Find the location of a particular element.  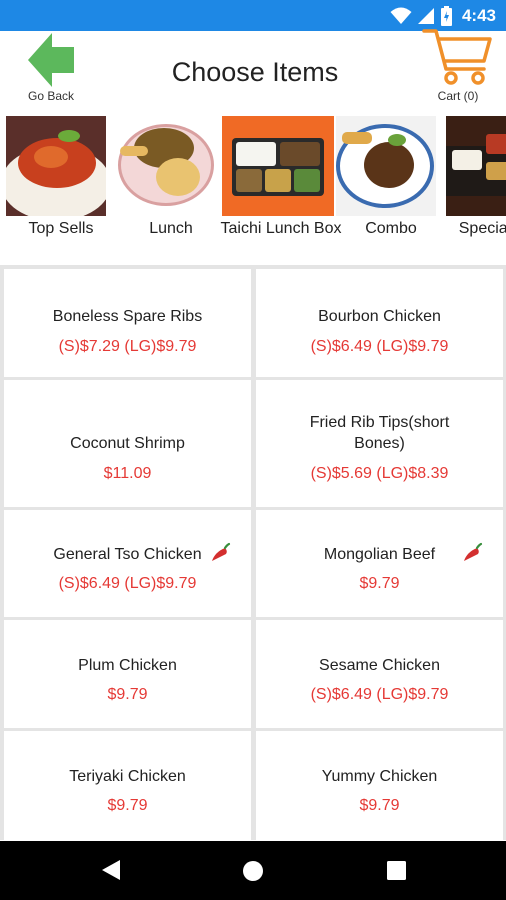

header: Go Back Choose Items Cart (0) is located at coordinates (253, 69).